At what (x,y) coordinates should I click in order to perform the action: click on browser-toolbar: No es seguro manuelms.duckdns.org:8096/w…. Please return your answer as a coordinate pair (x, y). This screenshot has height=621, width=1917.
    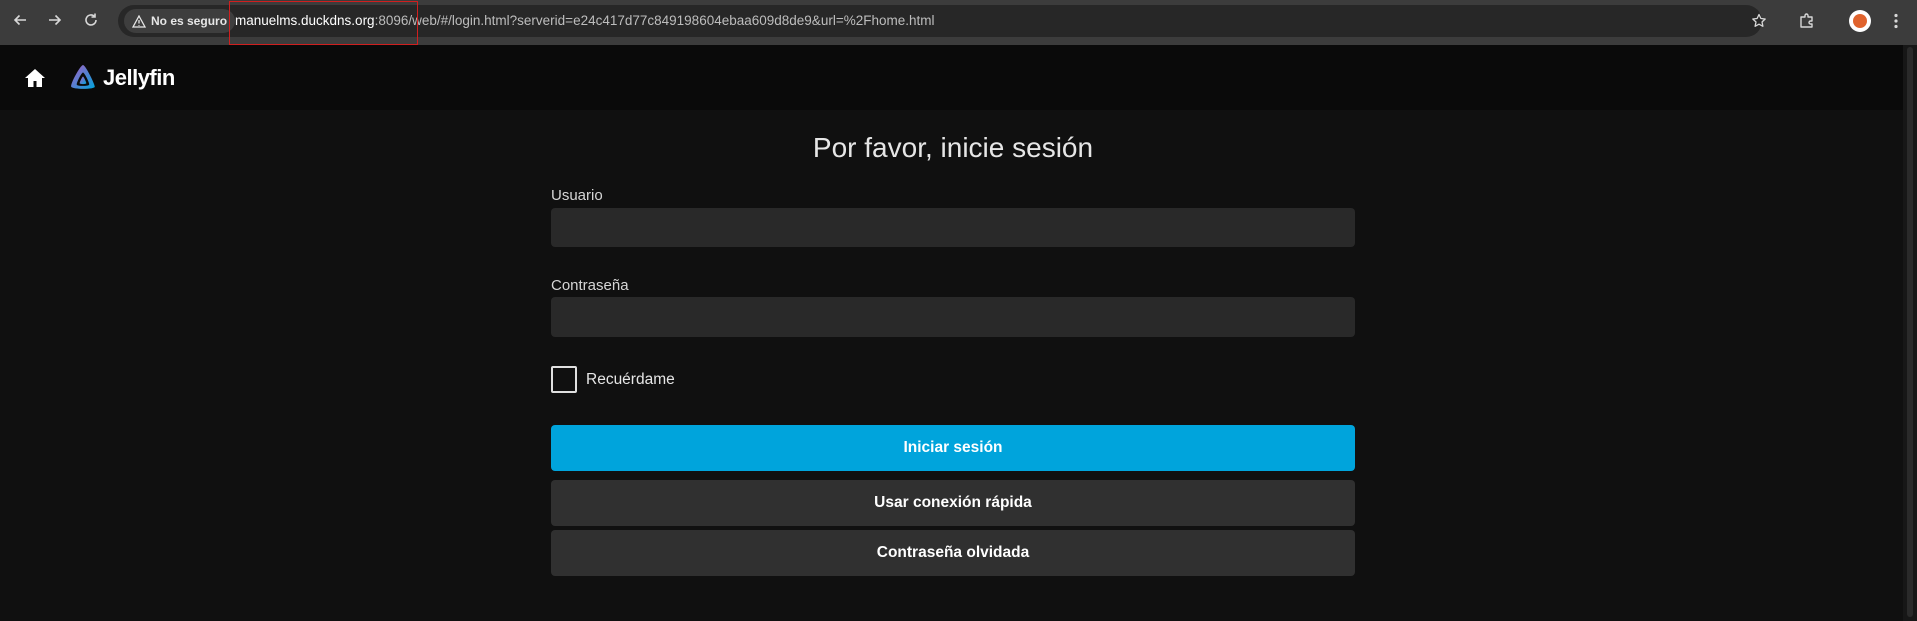
    Looking at the image, I should click on (958, 22).